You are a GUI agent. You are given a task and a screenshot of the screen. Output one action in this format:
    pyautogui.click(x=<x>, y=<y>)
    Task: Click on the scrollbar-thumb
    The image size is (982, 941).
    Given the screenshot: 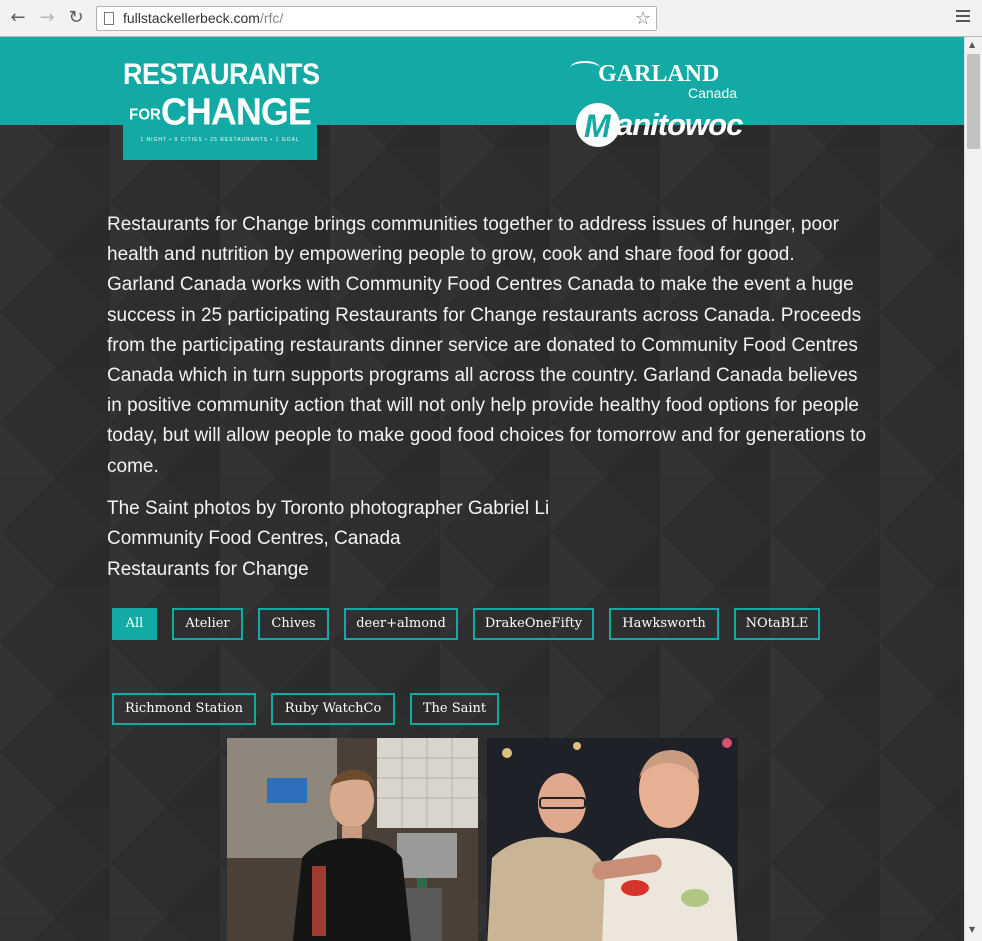 What is the action you would take?
    pyautogui.click(x=973, y=101)
    